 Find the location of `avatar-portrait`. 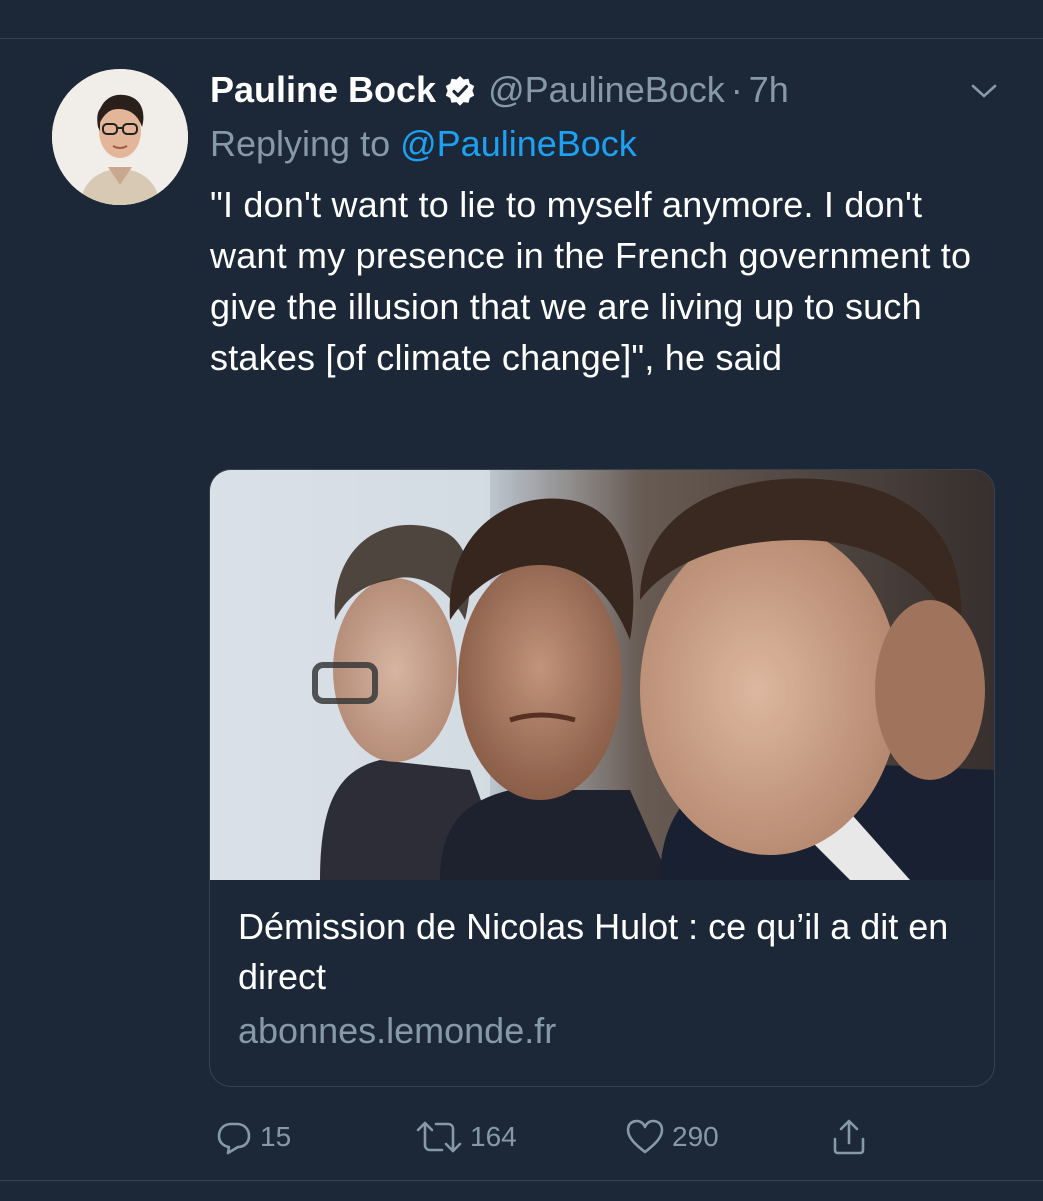

avatar-portrait is located at coordinates (120, 137).